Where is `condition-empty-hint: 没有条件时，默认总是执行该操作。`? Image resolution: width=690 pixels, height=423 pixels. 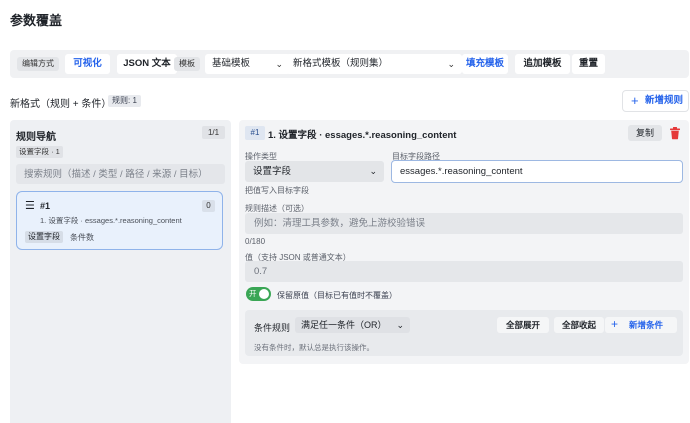 condition-empty-hint: 没有条件时，默认总是执行该操作。 is located at coordinates (314, 347).